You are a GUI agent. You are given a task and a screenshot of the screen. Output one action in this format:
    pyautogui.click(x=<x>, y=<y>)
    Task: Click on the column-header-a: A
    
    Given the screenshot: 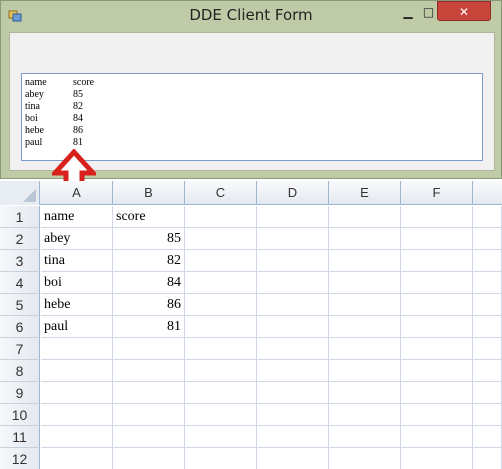 What is the action you would take?
    pyautogui.click(x=77, y=193)
    